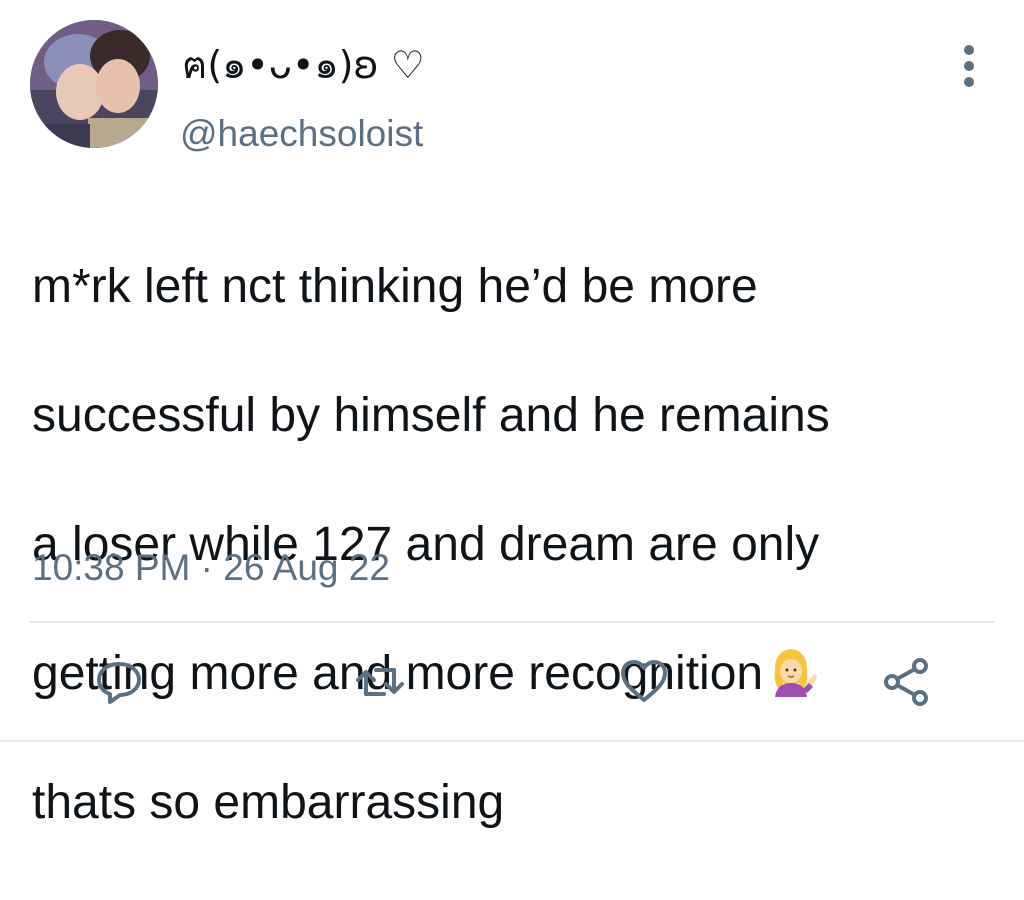  Describe the element at coordinates (301, 134) in the screenshot. I see `user-handle: @haechsoloist` at that location.